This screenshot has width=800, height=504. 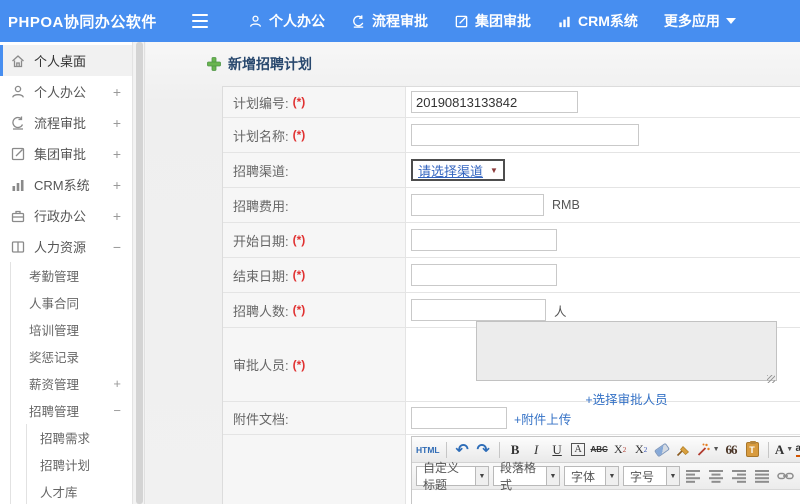 I want to click on hamburger-menu-icon, so click(x=201, y=21).